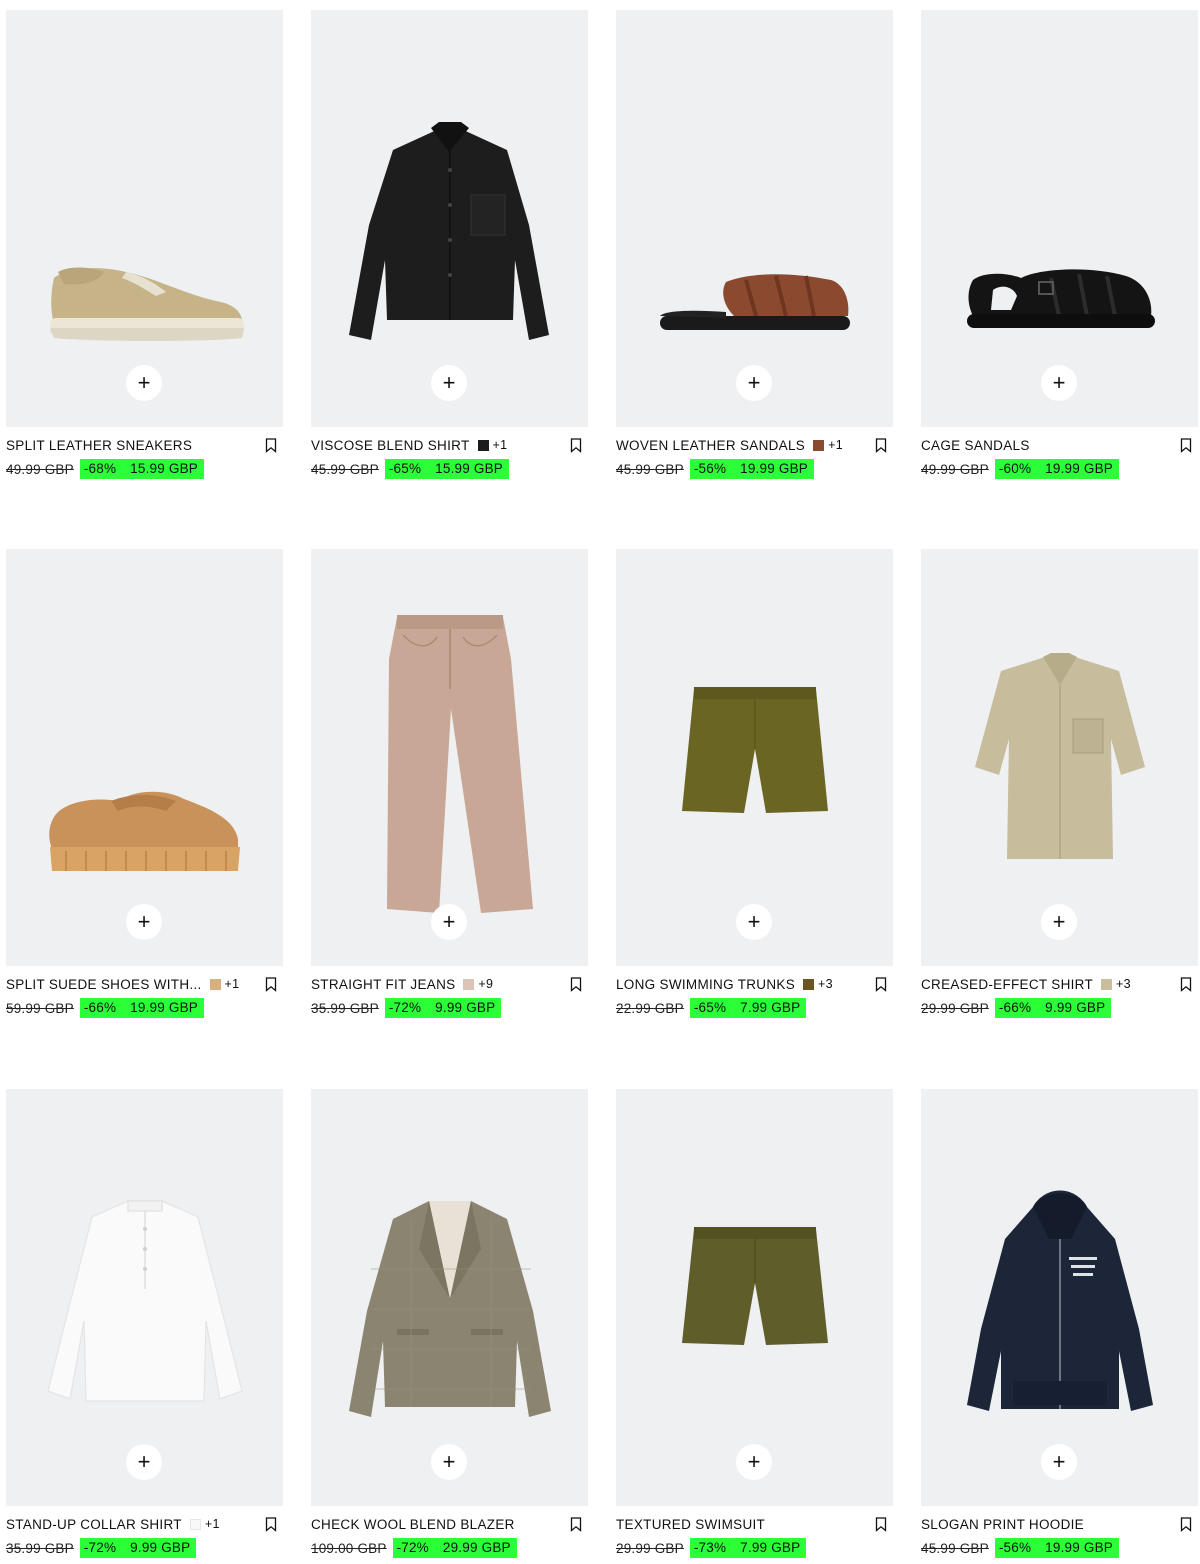  What do you see at coordinates (690, 1524) in the screenshot?
I see `product-name: TEXTURED SWIMSUIT` at bounding box center [690, 1524].